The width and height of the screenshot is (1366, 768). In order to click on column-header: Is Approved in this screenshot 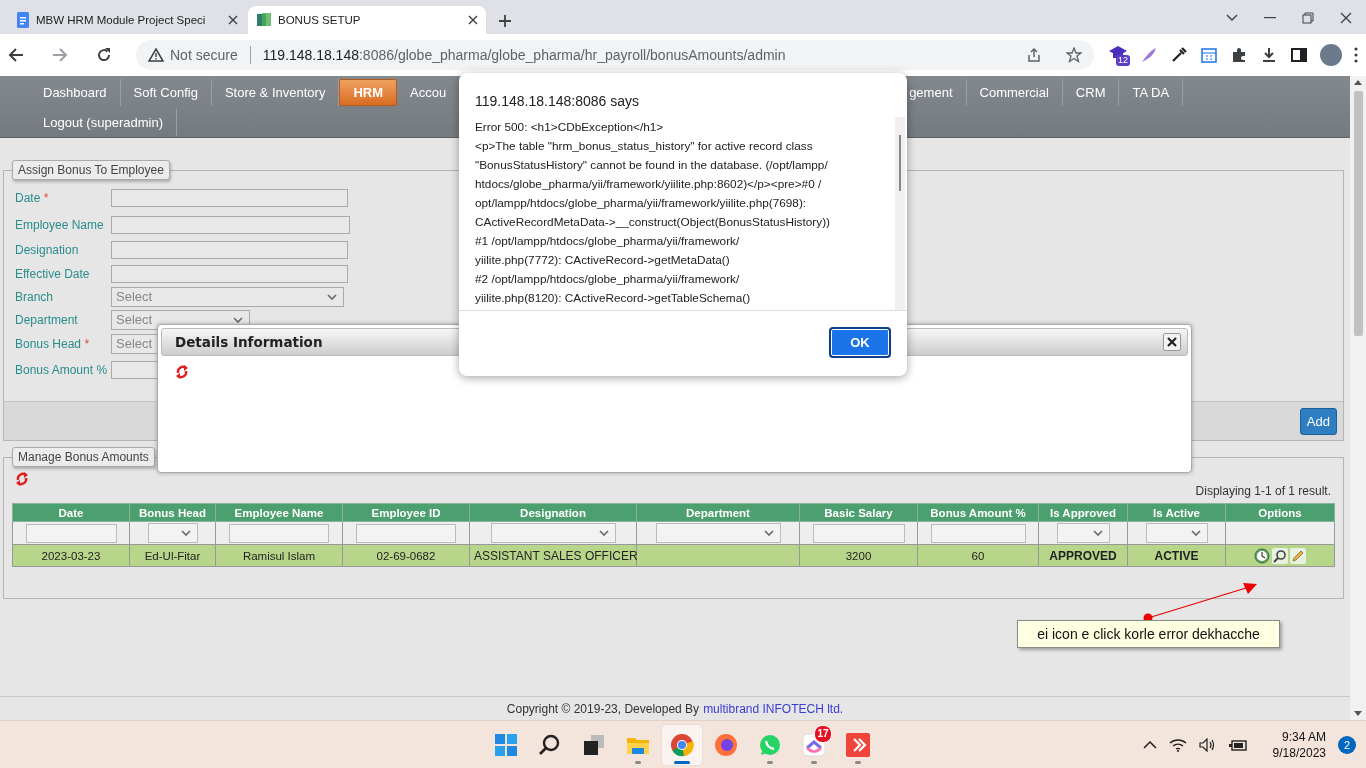, I will do `click(1083, 512)`.